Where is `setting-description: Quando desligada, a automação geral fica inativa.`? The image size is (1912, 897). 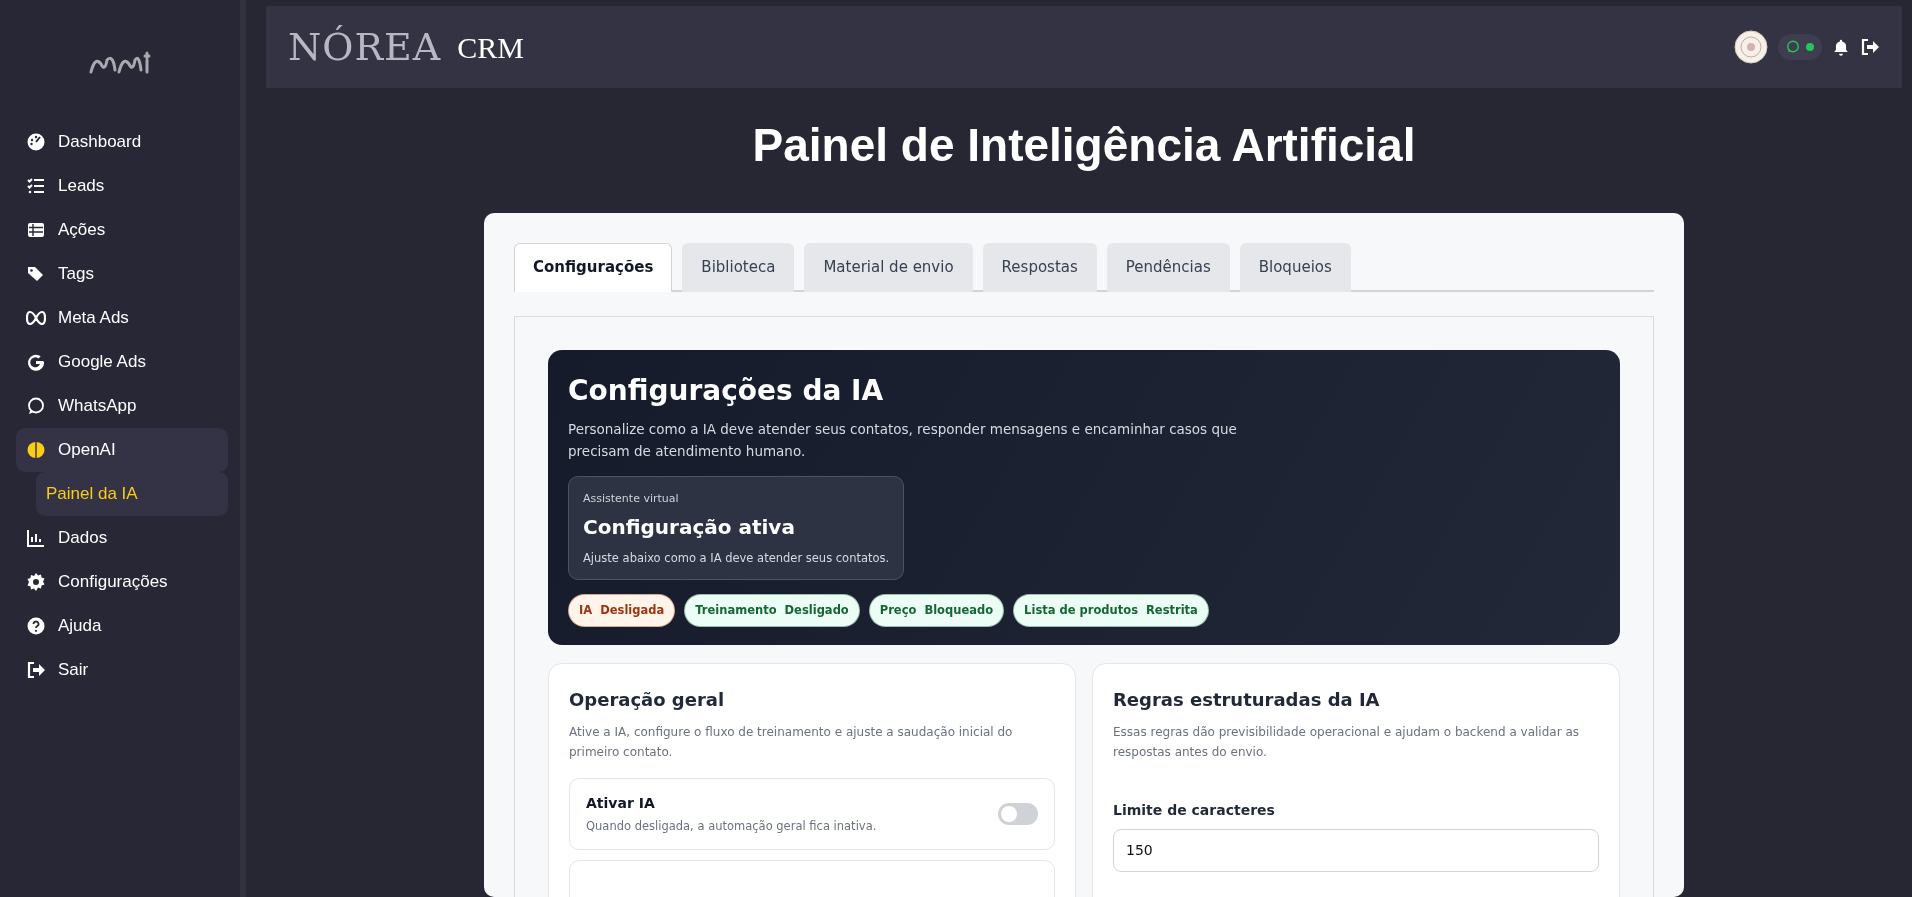 setting-description: Quando desligada, a automação geral fica inativa. is located at coordinates (731, 826).